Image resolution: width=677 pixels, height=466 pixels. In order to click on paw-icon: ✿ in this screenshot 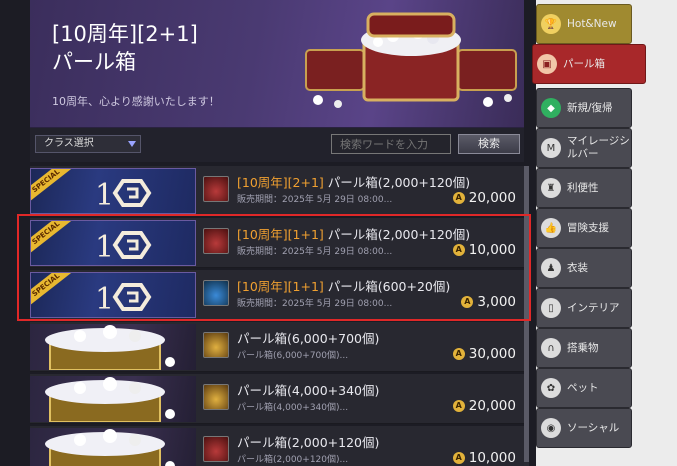, I will do `click(551, 388)`.